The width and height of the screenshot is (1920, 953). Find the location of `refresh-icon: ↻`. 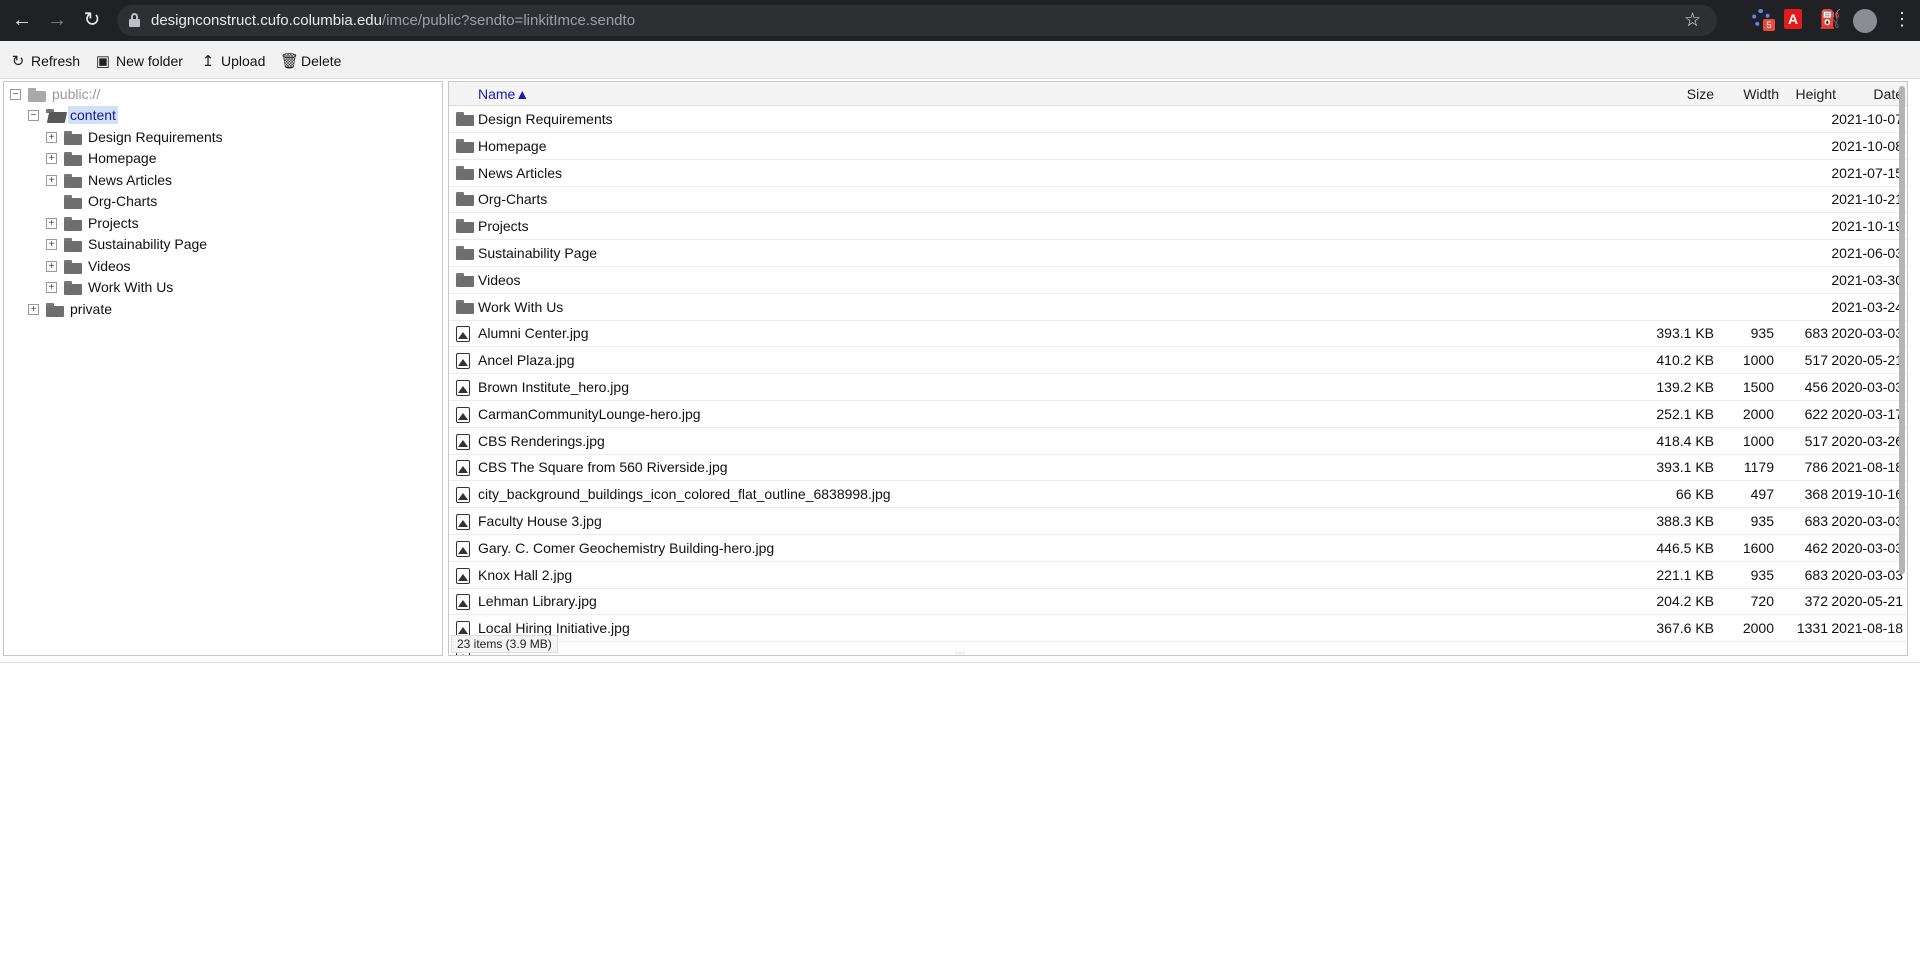

refresh-icon: ↻ is located at coordinates (18, 61).